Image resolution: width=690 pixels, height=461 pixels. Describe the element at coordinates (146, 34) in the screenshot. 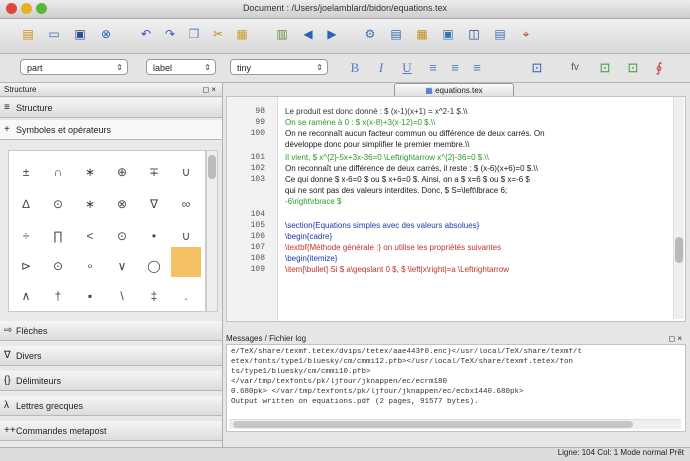

I see `undo-icon: ↶` at that location.